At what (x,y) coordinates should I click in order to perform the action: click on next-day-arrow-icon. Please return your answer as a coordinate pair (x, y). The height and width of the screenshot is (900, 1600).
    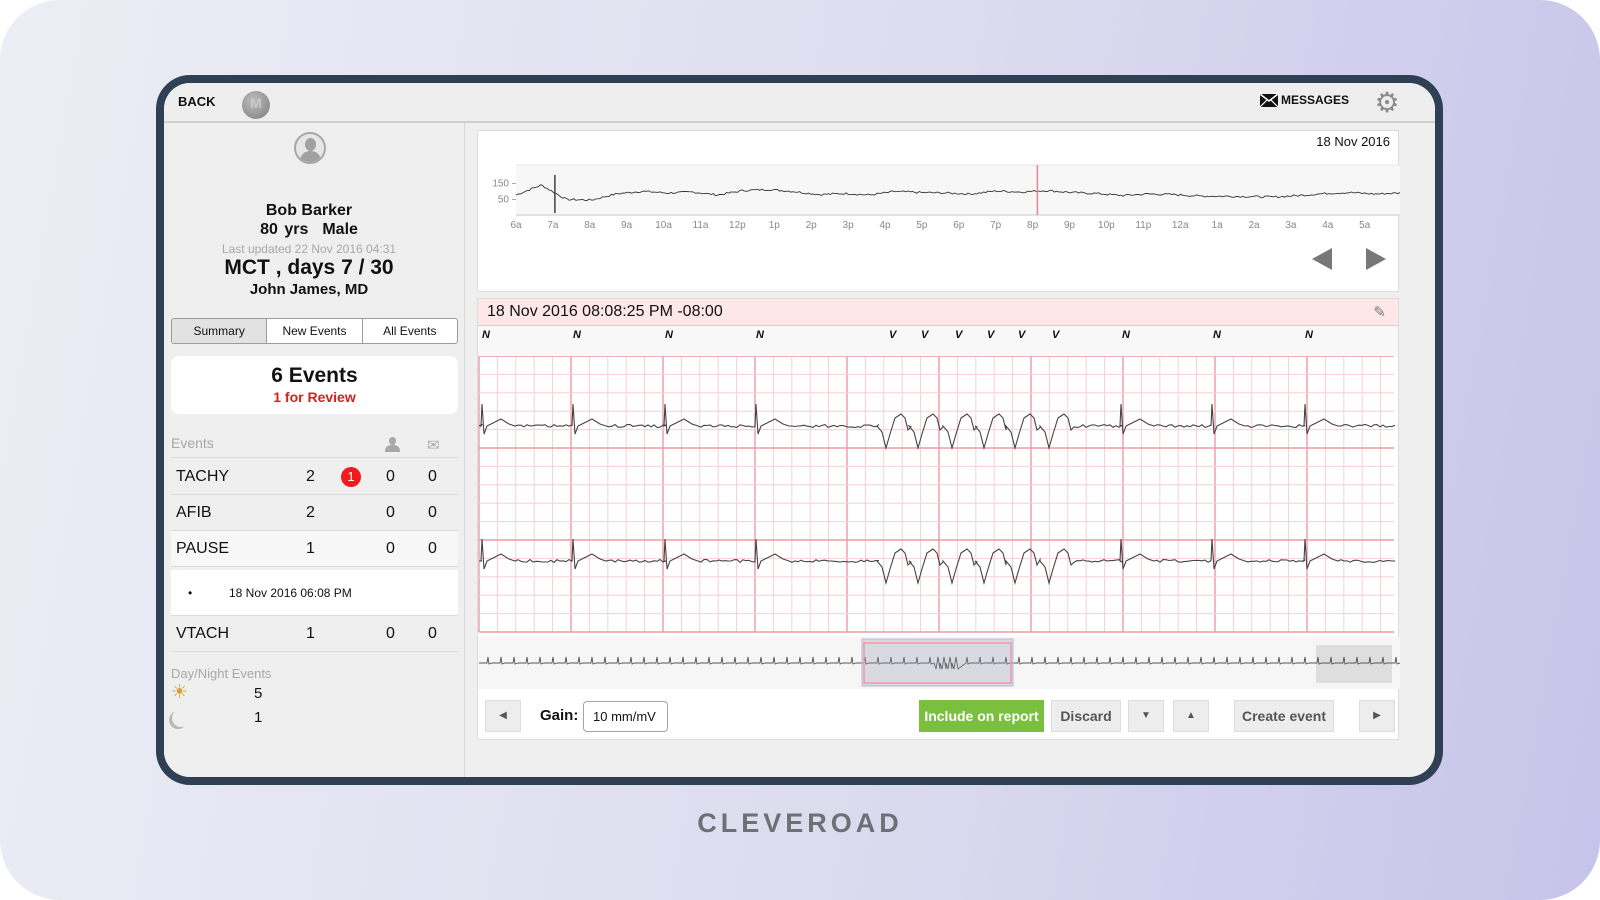
    Looking at the image, I should click on (1376, 259).